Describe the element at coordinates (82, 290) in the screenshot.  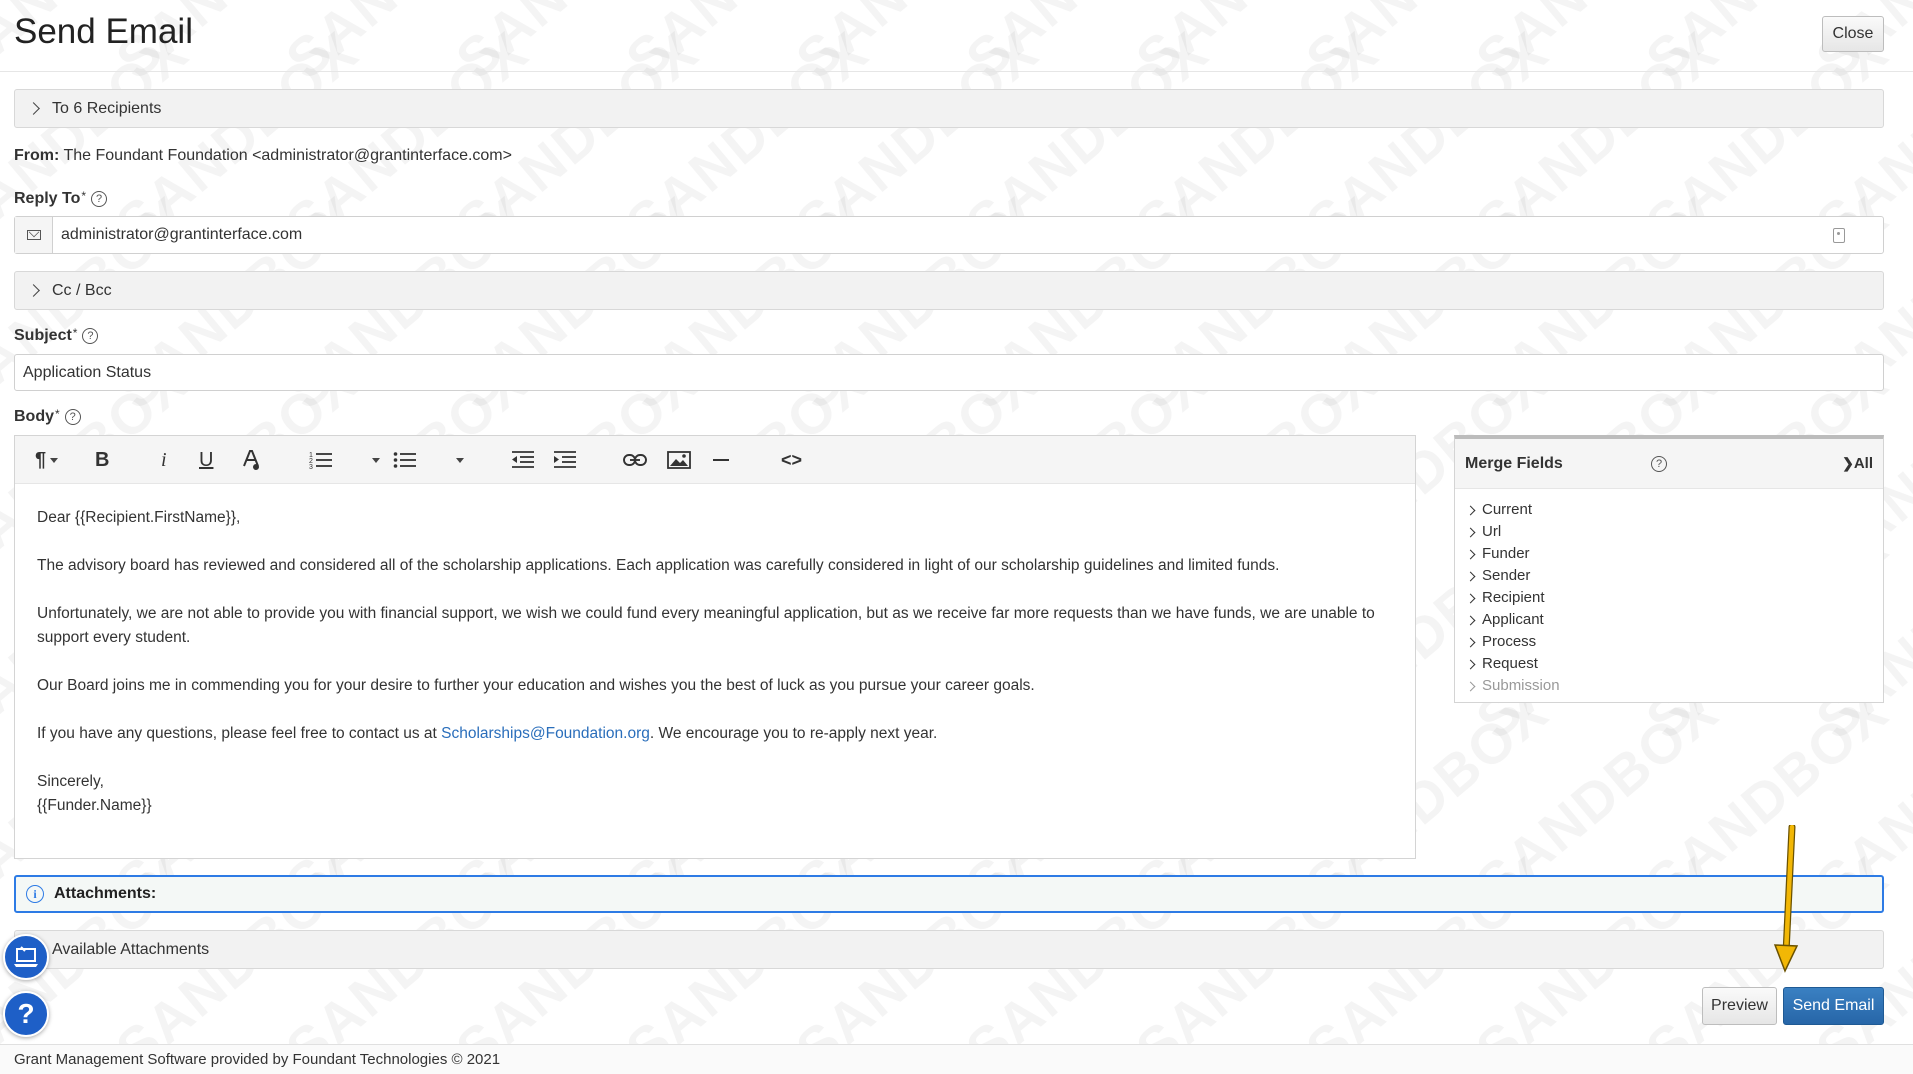
I see `cc-bcc-label: Cc / Bcc` at that location.